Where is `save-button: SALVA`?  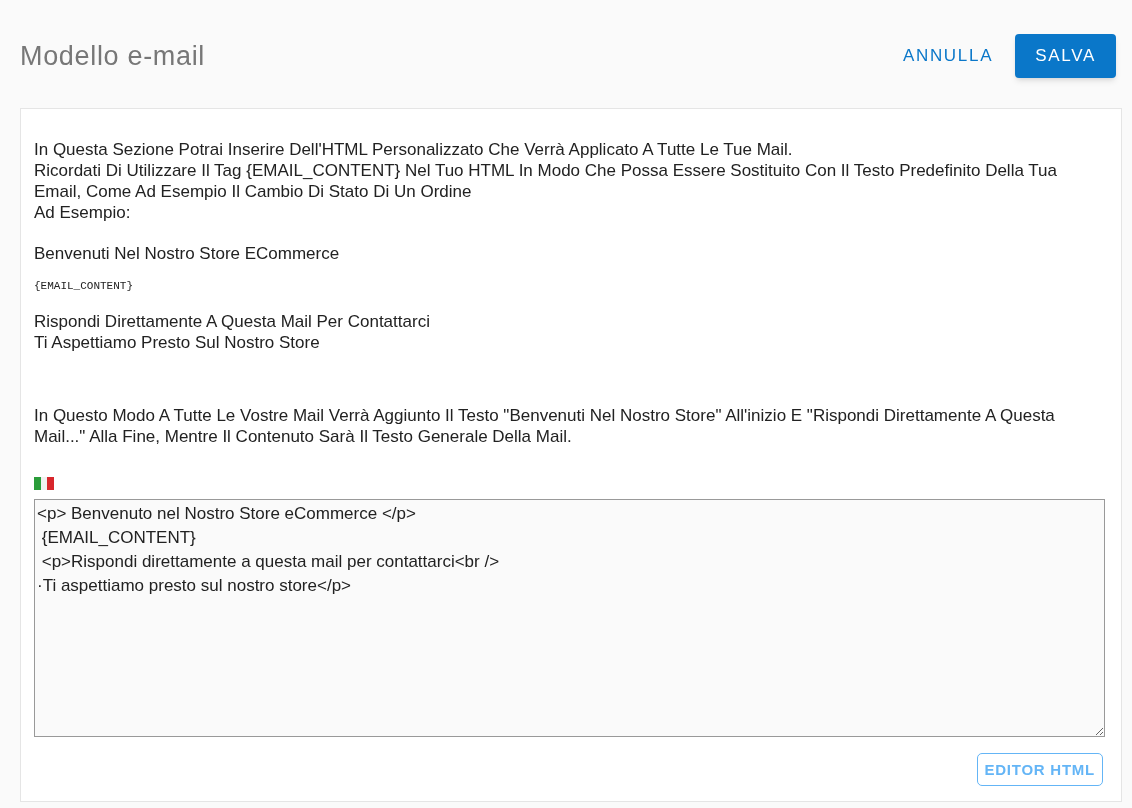 save-button: SALVA is located at coordinates (1065, 56).